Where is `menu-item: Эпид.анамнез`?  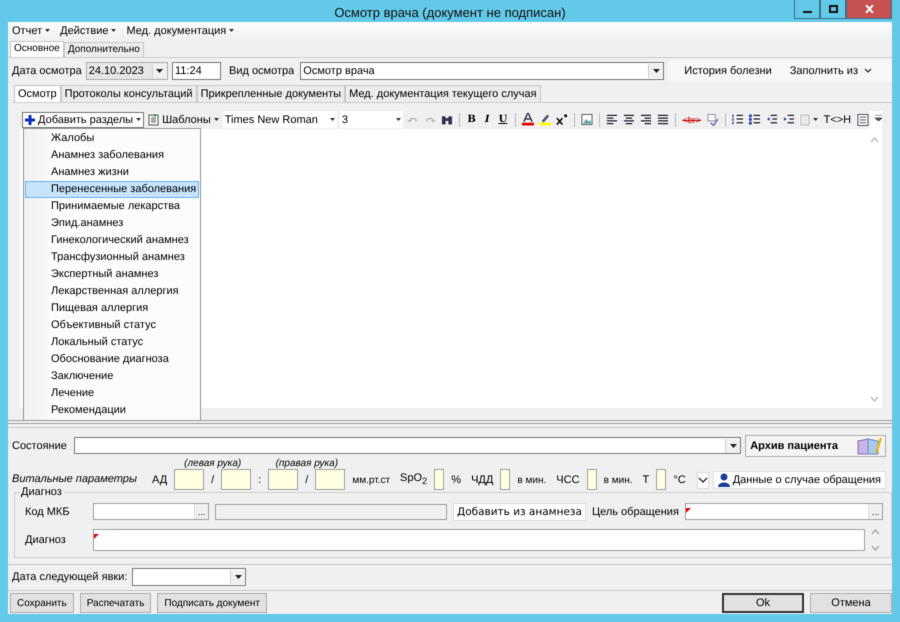 menu-item: Эпид.анамнез is located at coordinates (112, 223).